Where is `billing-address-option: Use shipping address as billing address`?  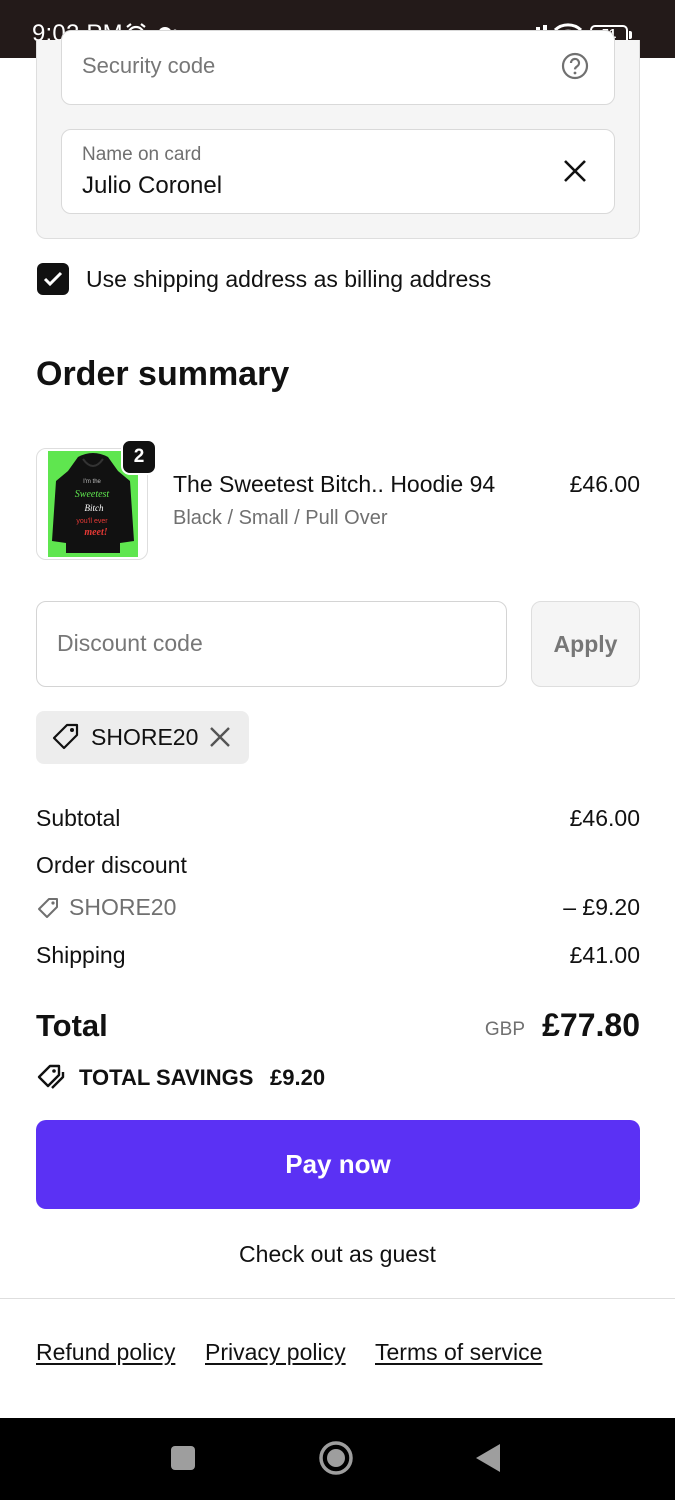
billing-address-option: Use shipping address as billing address is located at coordinates (336, 280).